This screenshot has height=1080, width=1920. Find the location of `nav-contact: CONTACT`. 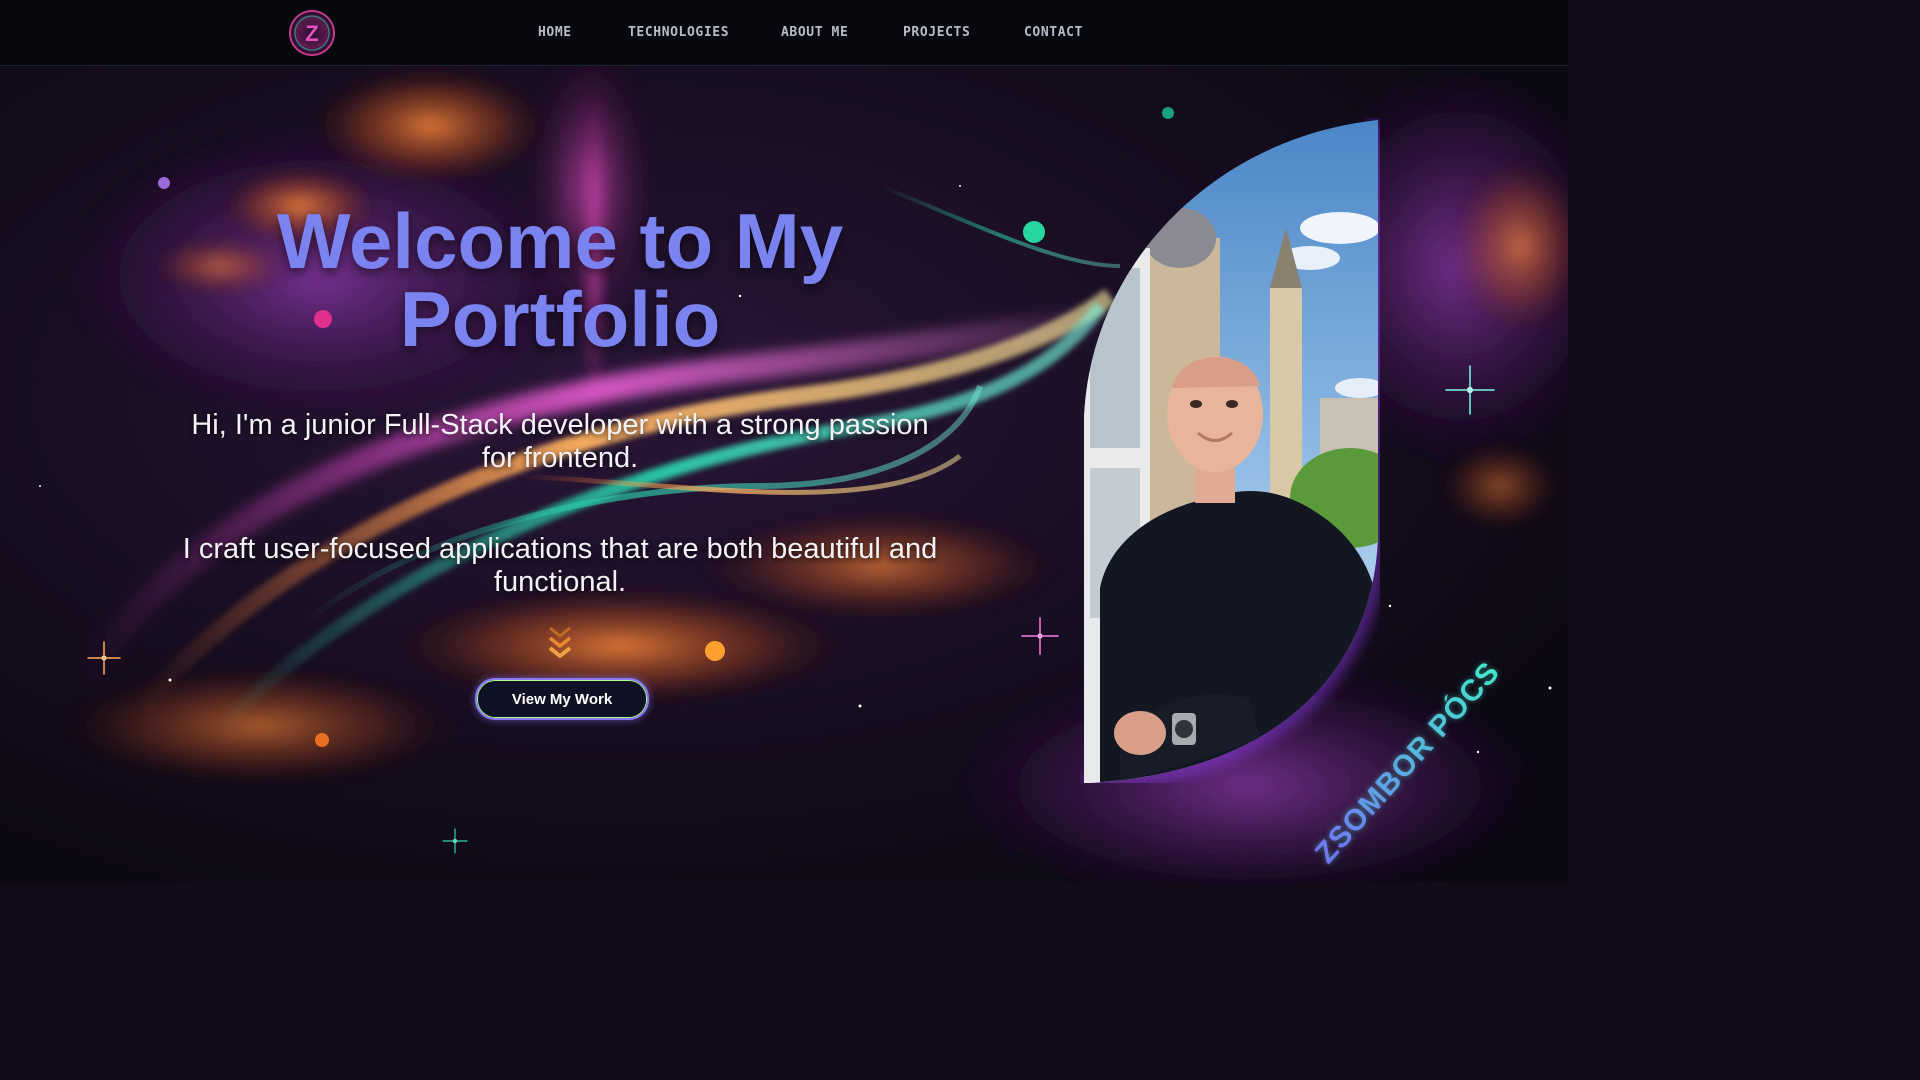

nav-contact: CONTACT is located at coordinates (1053, 32).